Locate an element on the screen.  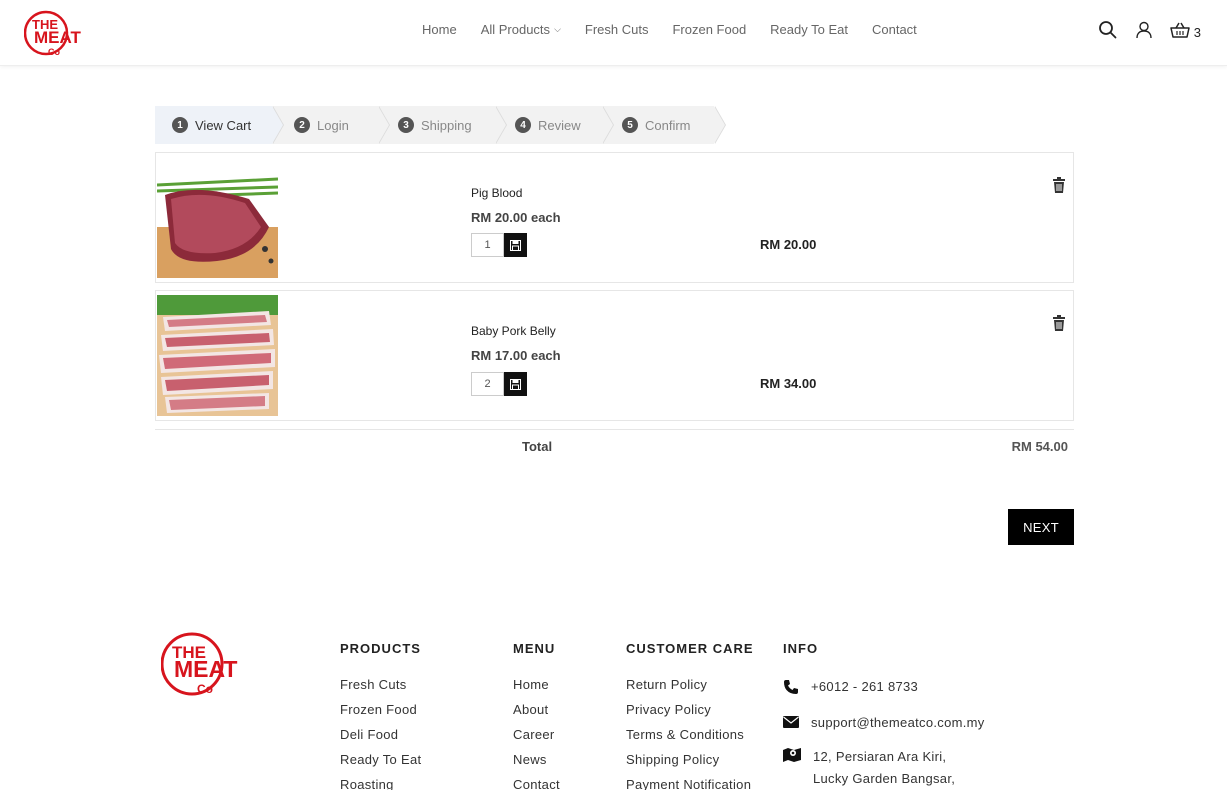
footer-heading: INFO is located at coordinates (801, 648).